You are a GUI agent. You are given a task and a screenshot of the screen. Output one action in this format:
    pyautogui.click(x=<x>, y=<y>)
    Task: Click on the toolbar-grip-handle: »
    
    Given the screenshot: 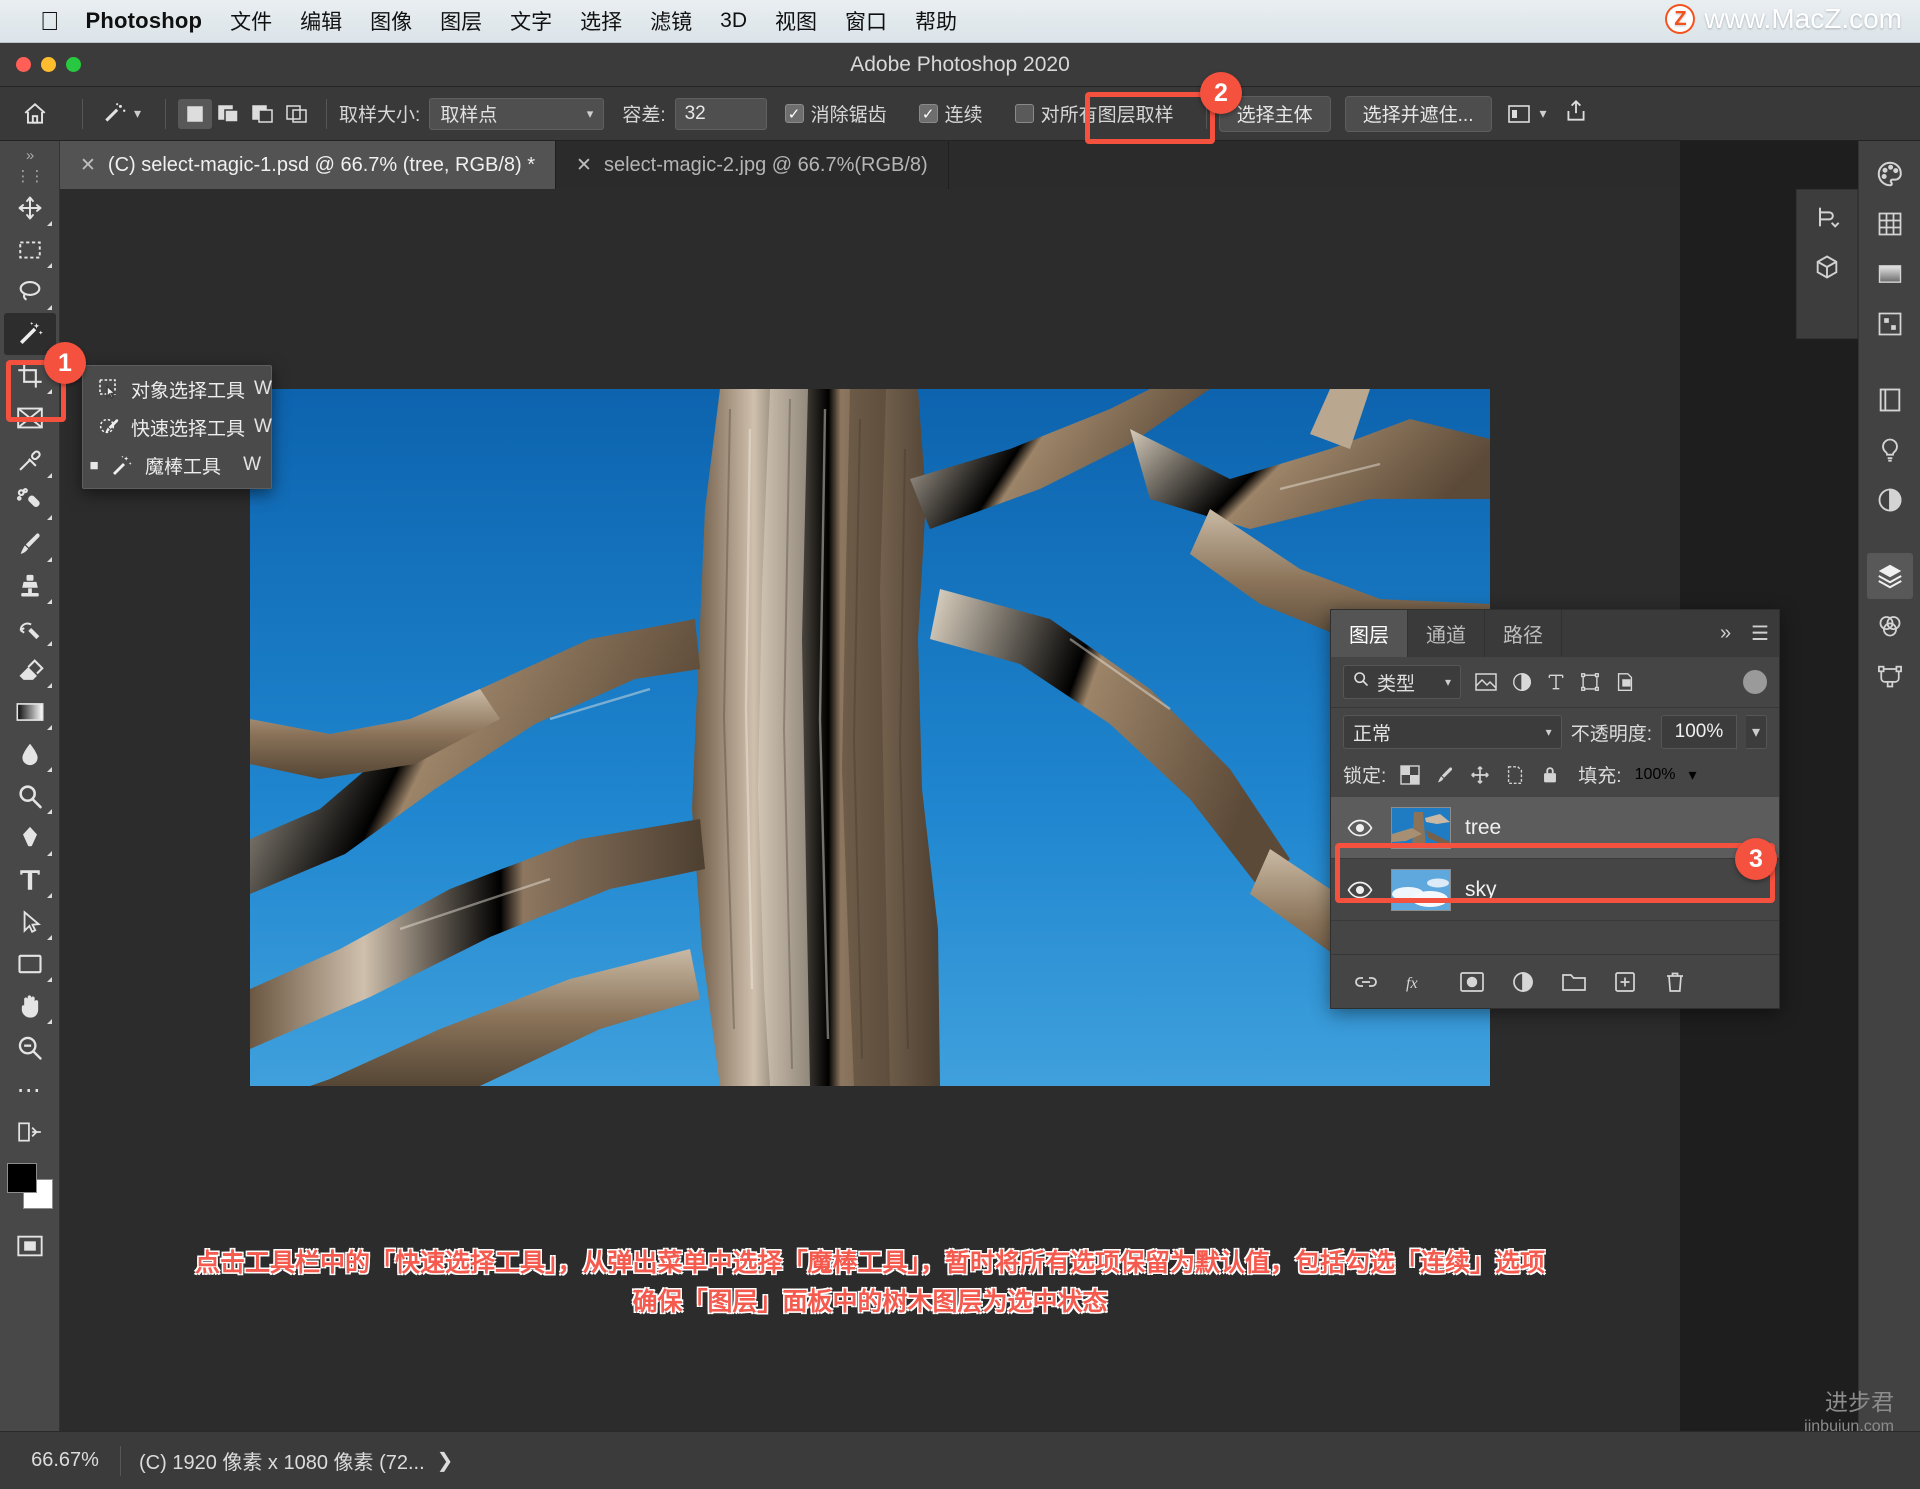 What is the action you would take?
    pyautogui.click(x=30, y=157)
    